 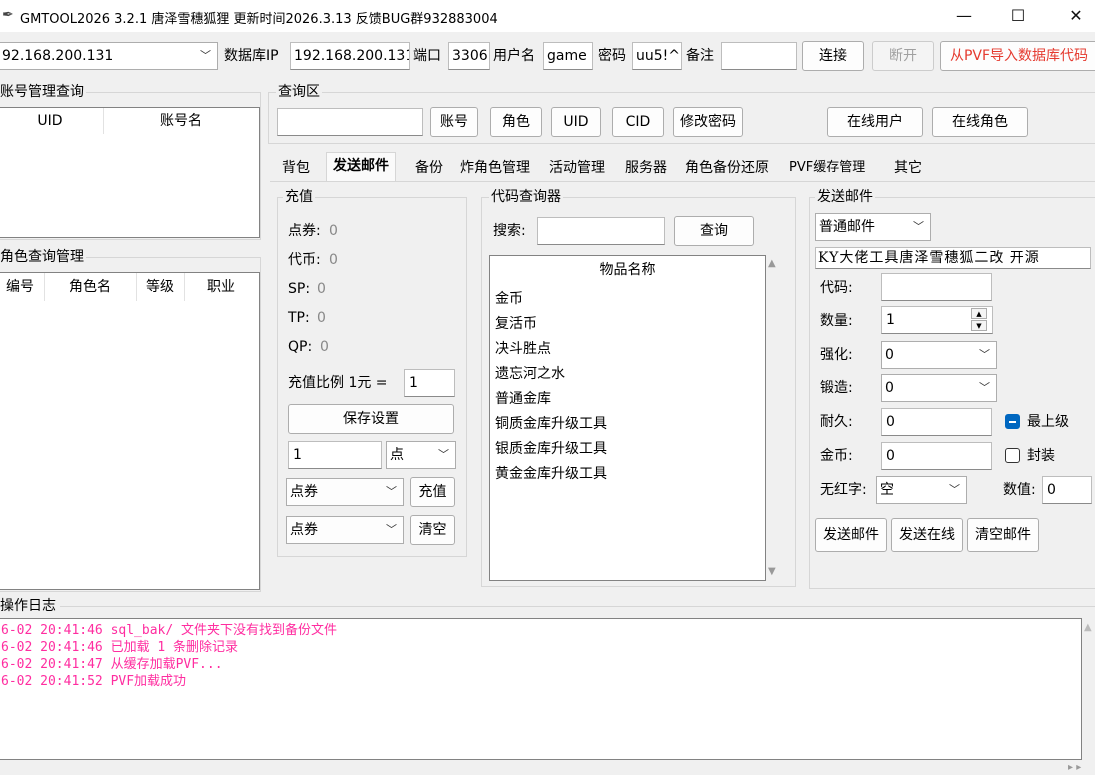 What do you see at coordinates (509, 231) in the screenshot?
I see `search-label: 搜索:` at bounding box center [509, 231].